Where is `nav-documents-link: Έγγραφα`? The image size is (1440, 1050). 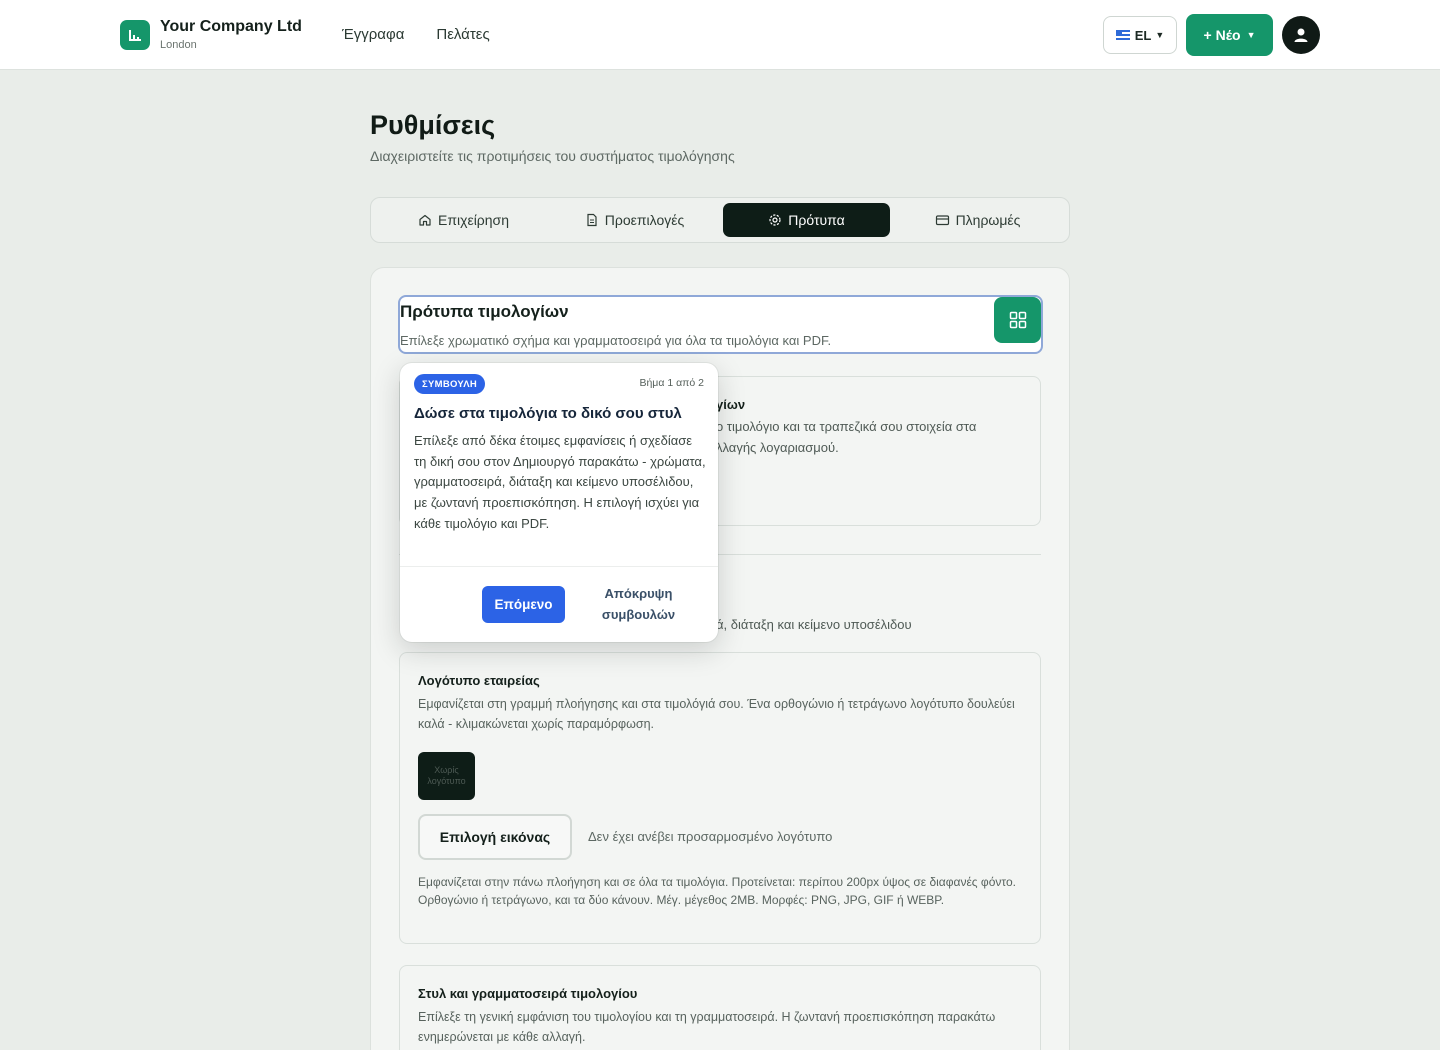
nav-documents-link: Έγγραφα is located at coordinates (373, 34).